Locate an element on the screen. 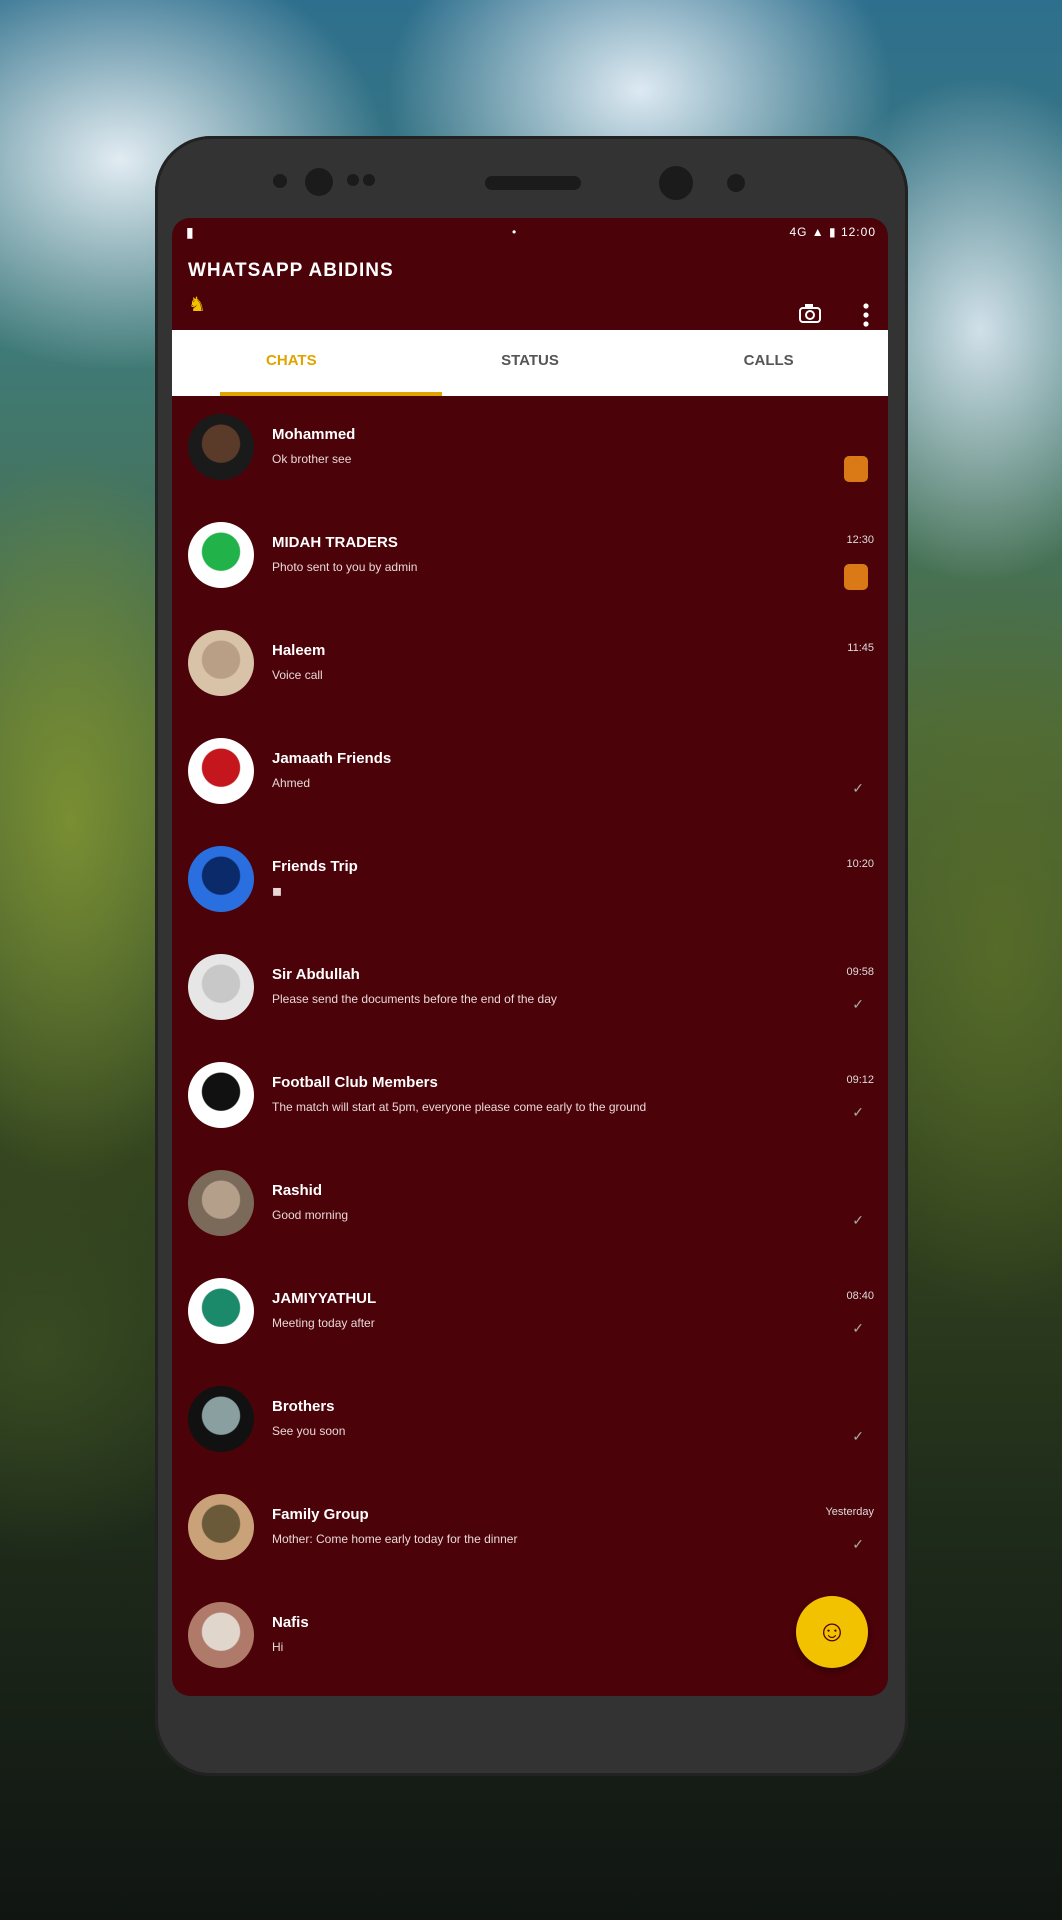  chat-time: 09:58 is located at coordinates (860, 972).